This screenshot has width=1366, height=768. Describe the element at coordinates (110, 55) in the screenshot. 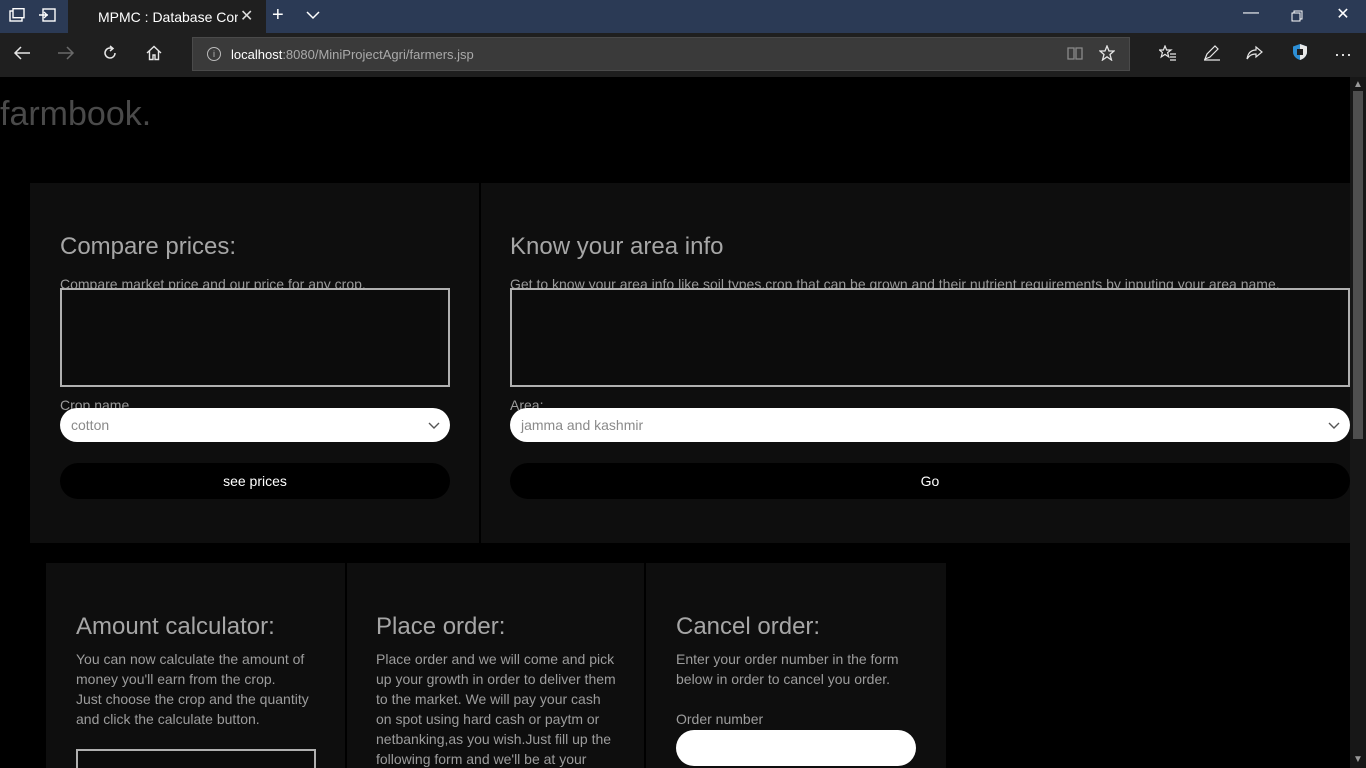

I see `refresh-icon` at that location.